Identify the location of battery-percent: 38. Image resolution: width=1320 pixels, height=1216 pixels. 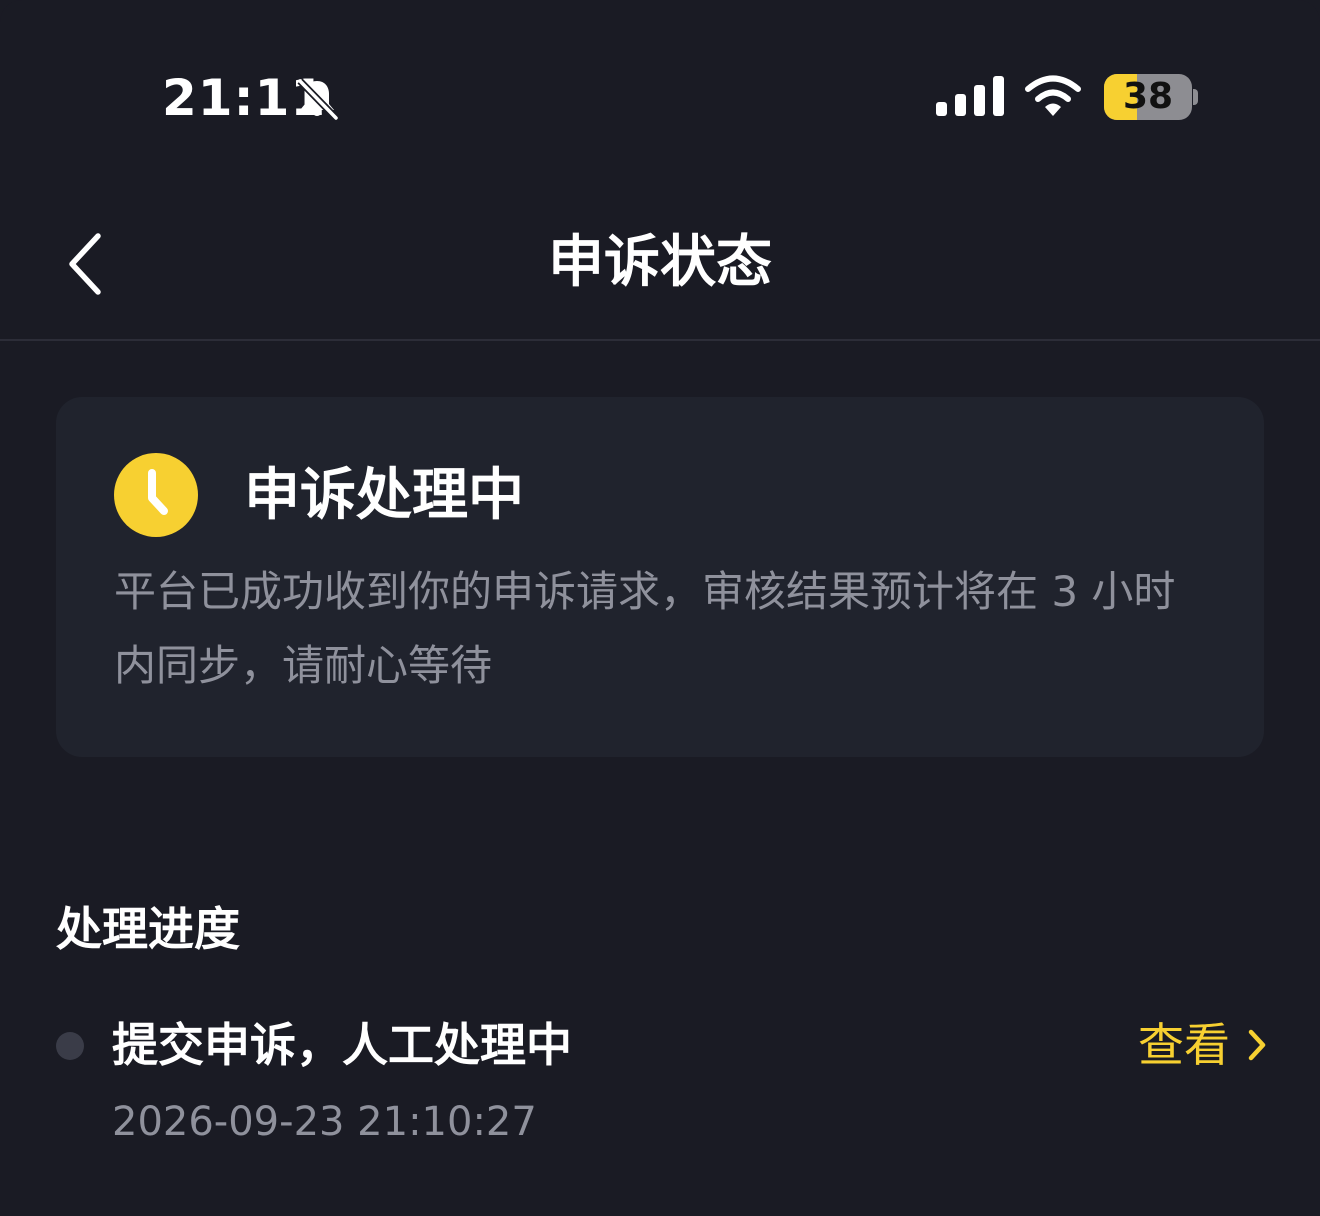
(1148, 96).